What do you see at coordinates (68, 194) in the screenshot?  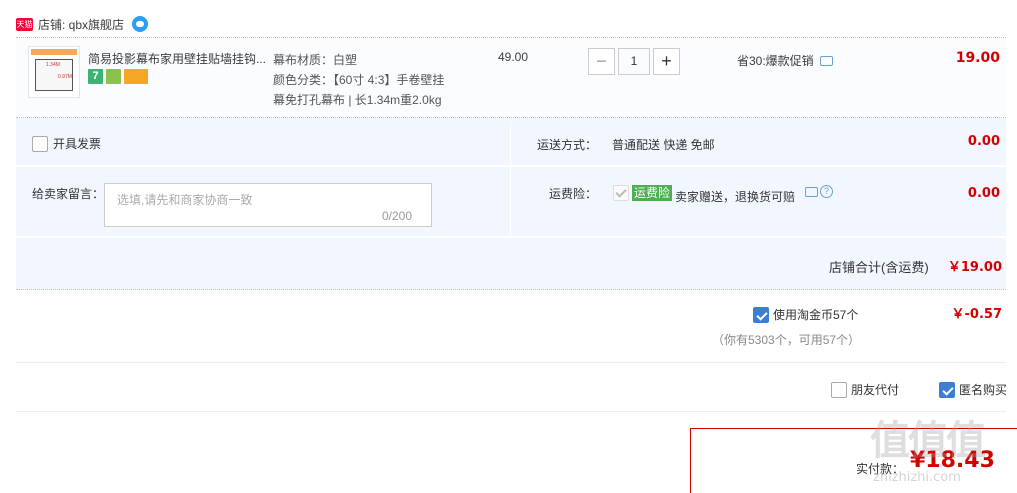 I see `message-label: 给卖家留言：` at bounding box center [68, 194].